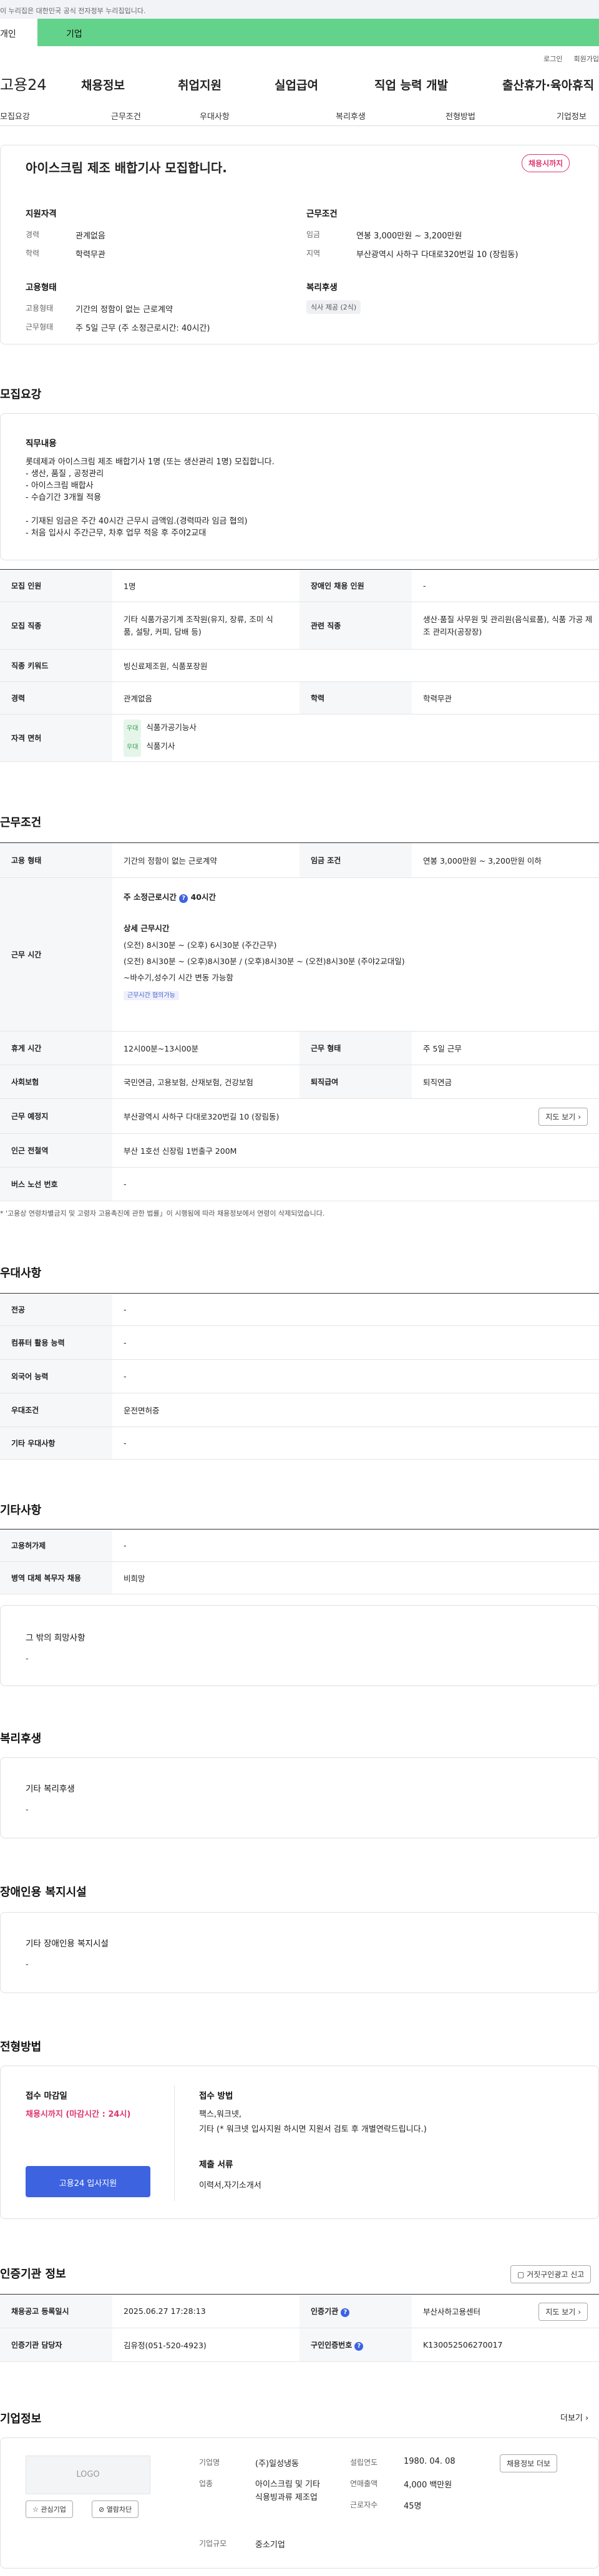 The image size is (599, 2576). Describe the element at coordinates (505, 2345) in the screenshot. I see `cert-num-value: K130052506270017` at that location.